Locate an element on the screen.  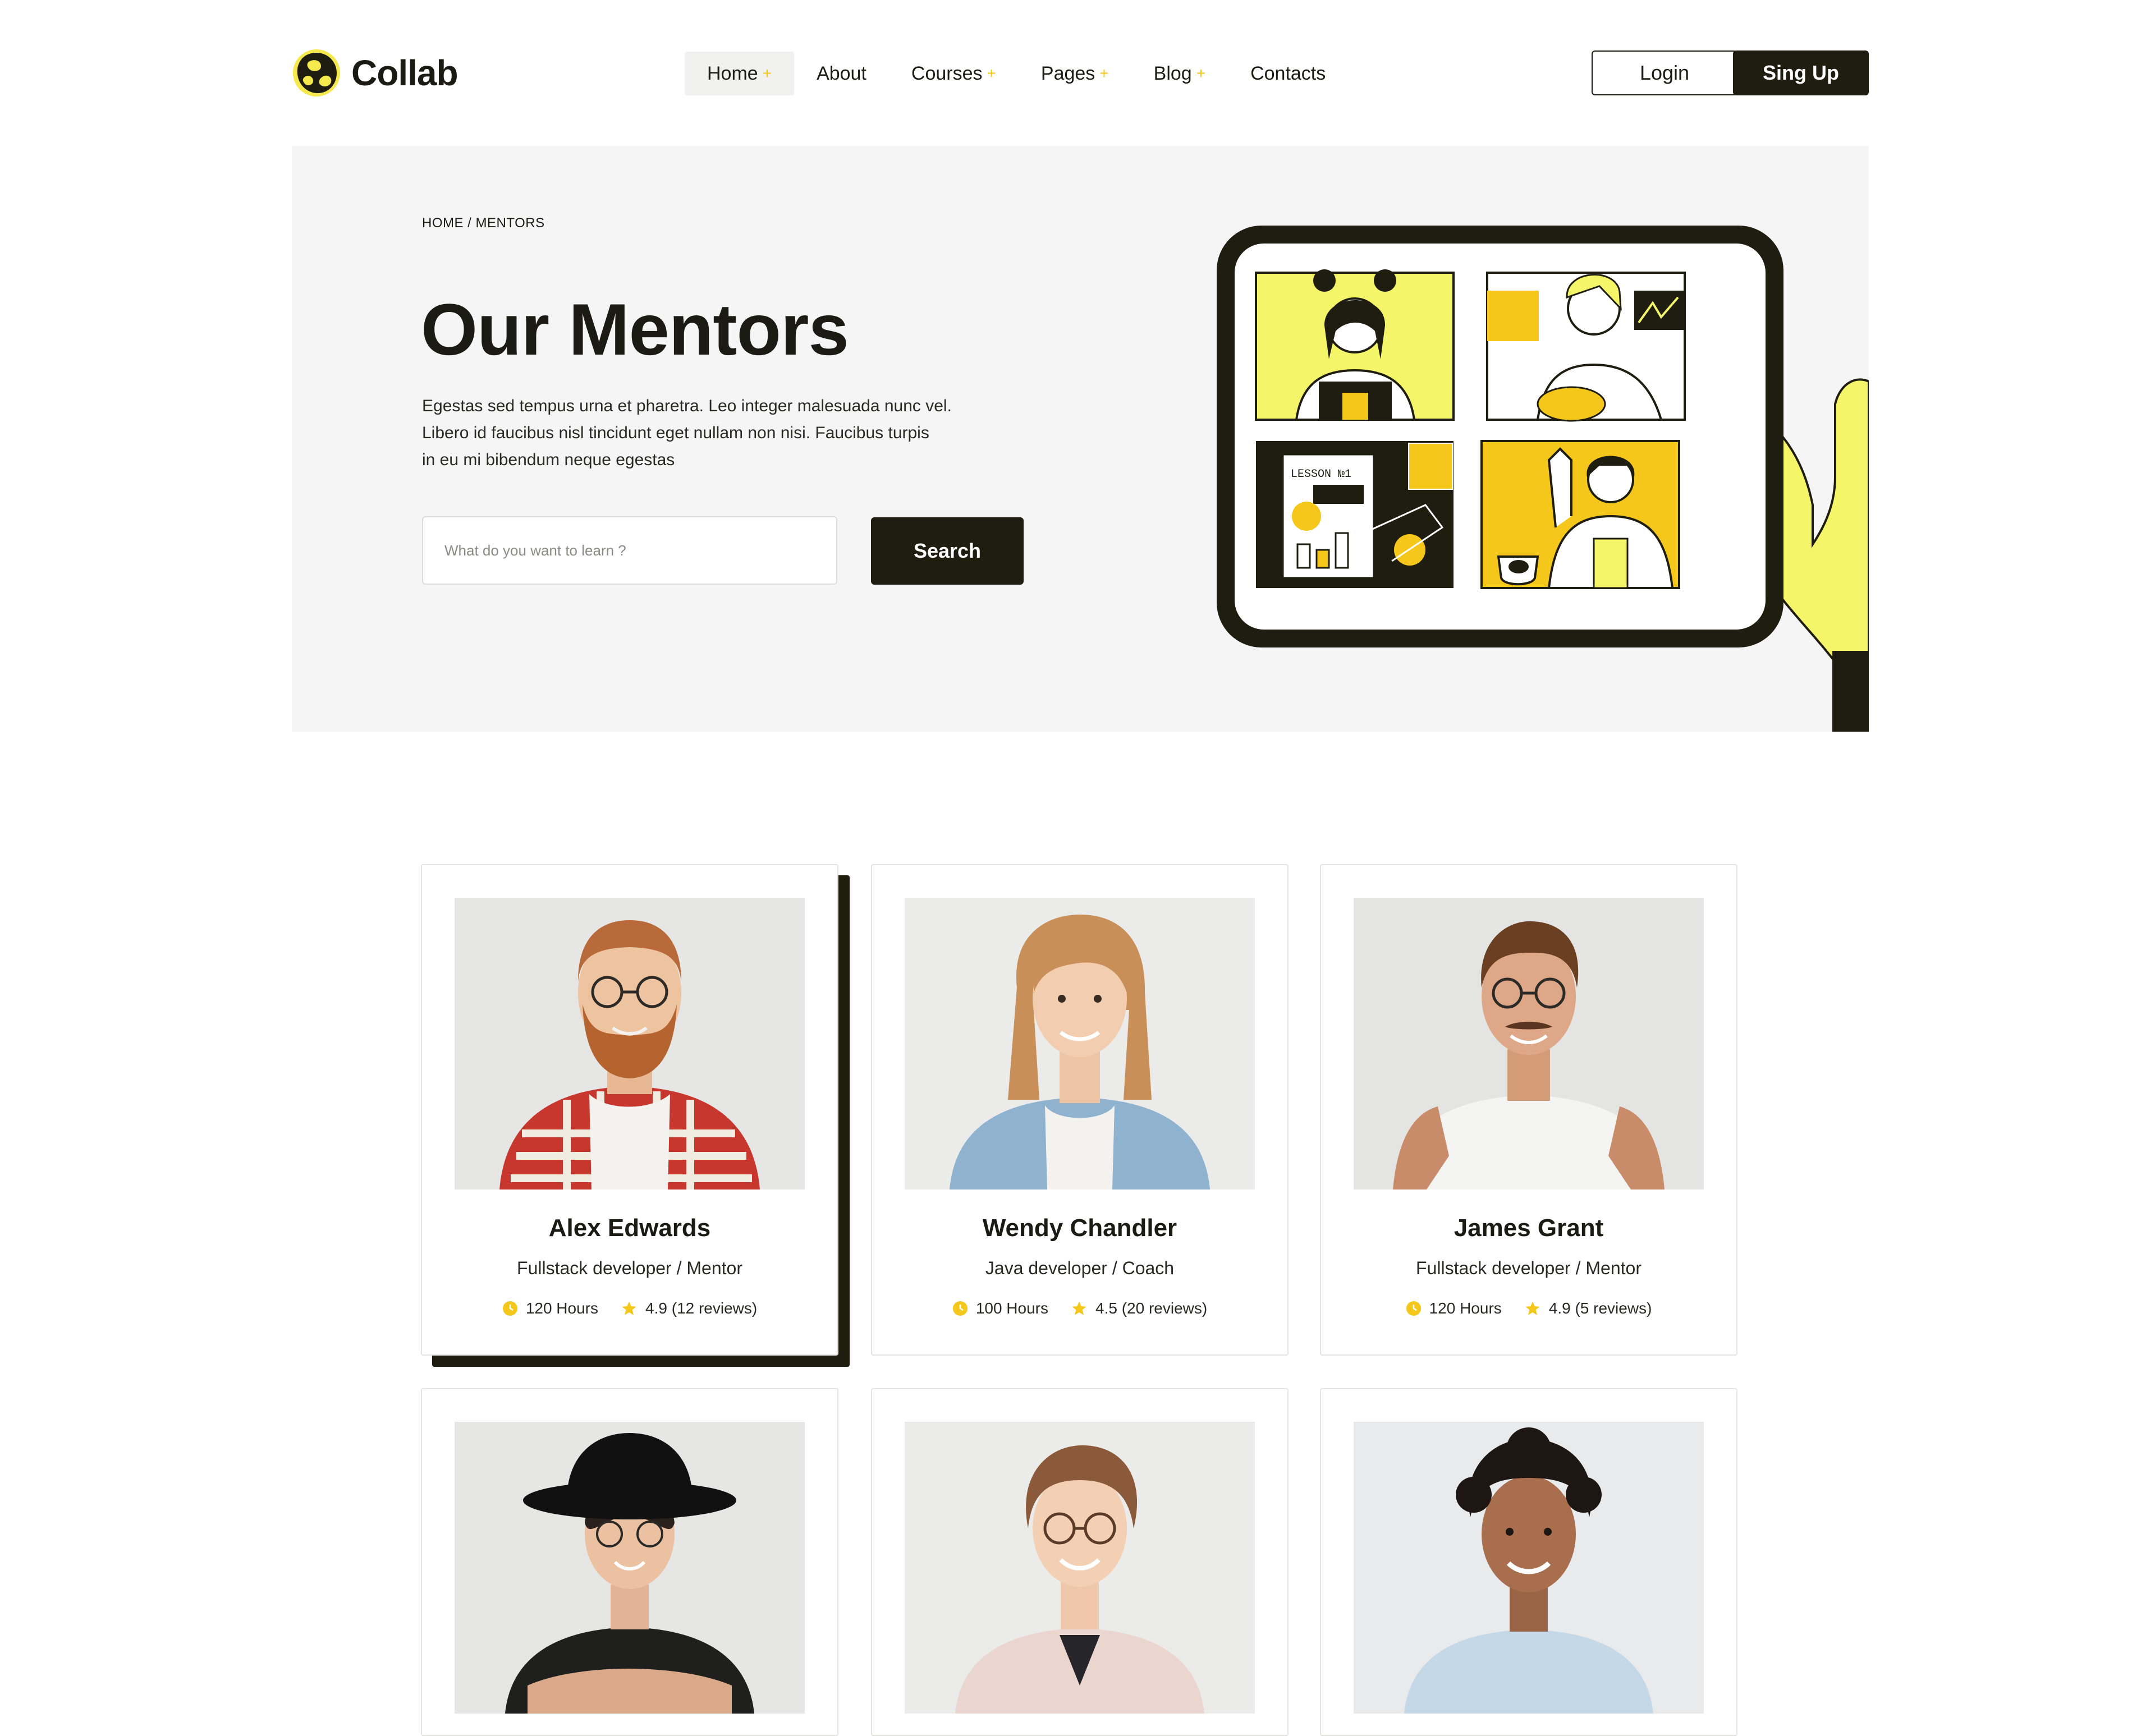
nav-item-about: About is located at coordinates (841, 73).